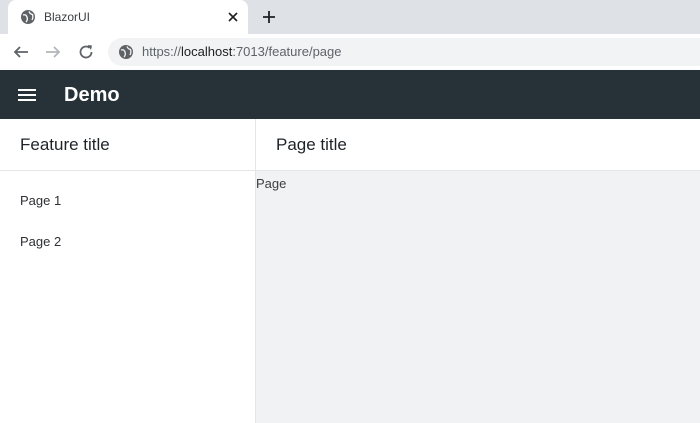  I want to click on app-bar: Demo, so click(350, 94).